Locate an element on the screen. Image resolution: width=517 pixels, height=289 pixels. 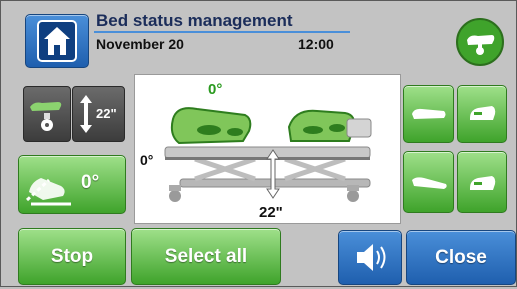
bed-height-mode-button is located at coordinates (47, 114).